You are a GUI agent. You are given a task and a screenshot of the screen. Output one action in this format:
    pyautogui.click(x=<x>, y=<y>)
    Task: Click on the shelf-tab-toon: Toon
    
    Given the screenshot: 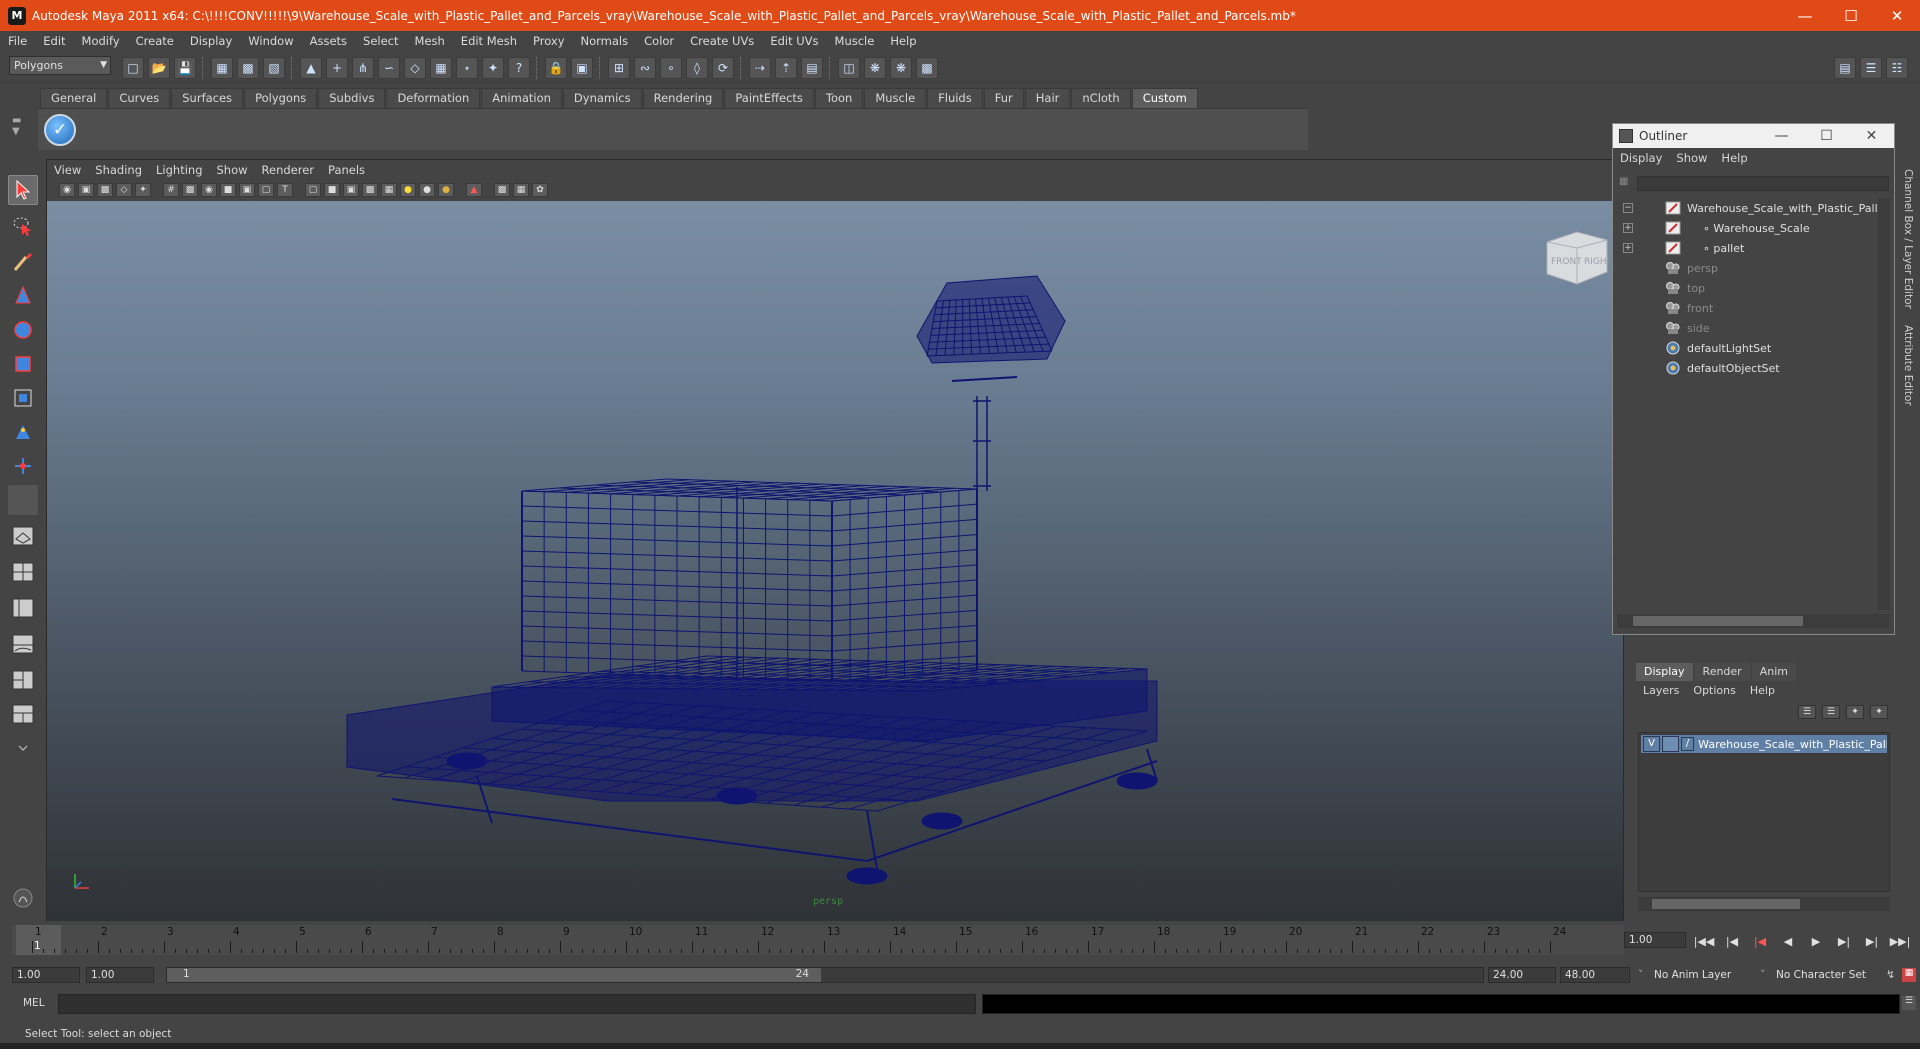 What is the action you would take?
    pyautogui.click(x=839, y=98)
    